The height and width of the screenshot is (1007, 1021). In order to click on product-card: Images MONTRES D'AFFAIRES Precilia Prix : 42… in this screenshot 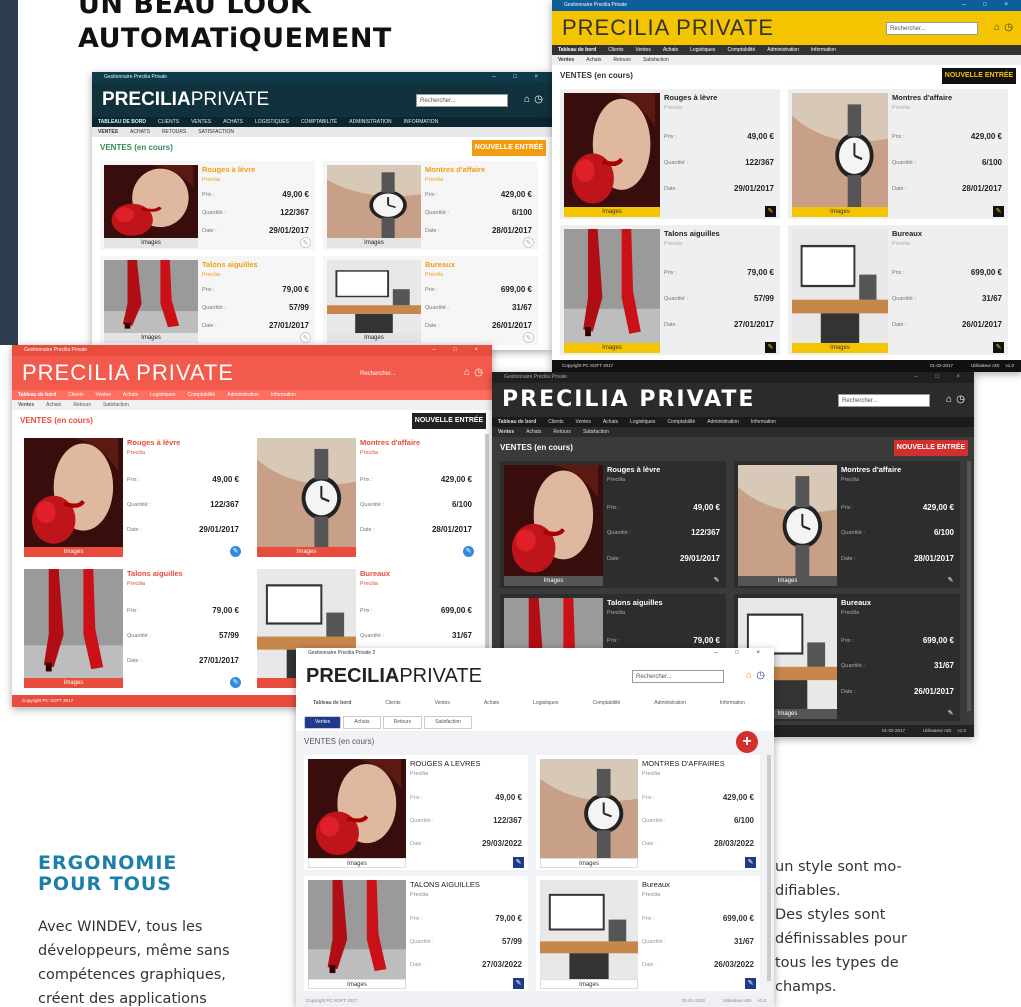, I will do `click(648, 812)`.